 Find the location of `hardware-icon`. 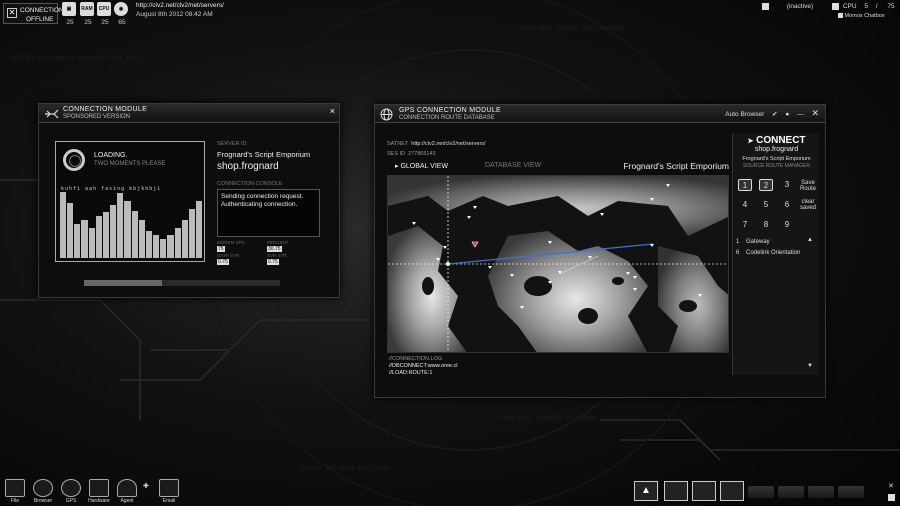

hardware-icon is located at coordinates (99, 488).